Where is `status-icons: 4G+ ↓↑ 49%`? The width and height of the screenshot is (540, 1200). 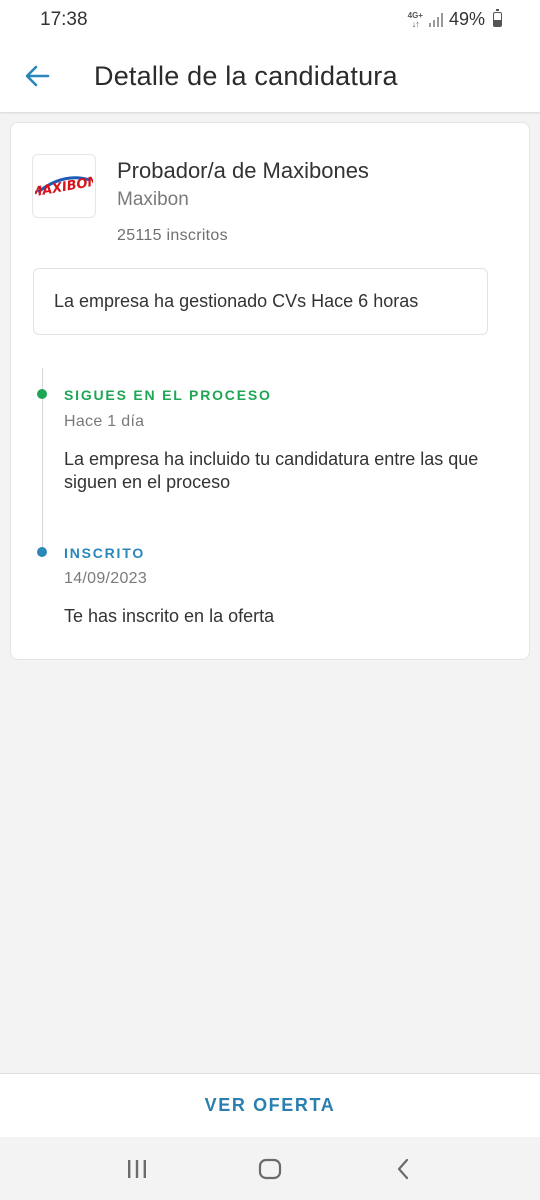
status-icons: 4G+ ↓↑ 49% is located at coordinates (455, 19).